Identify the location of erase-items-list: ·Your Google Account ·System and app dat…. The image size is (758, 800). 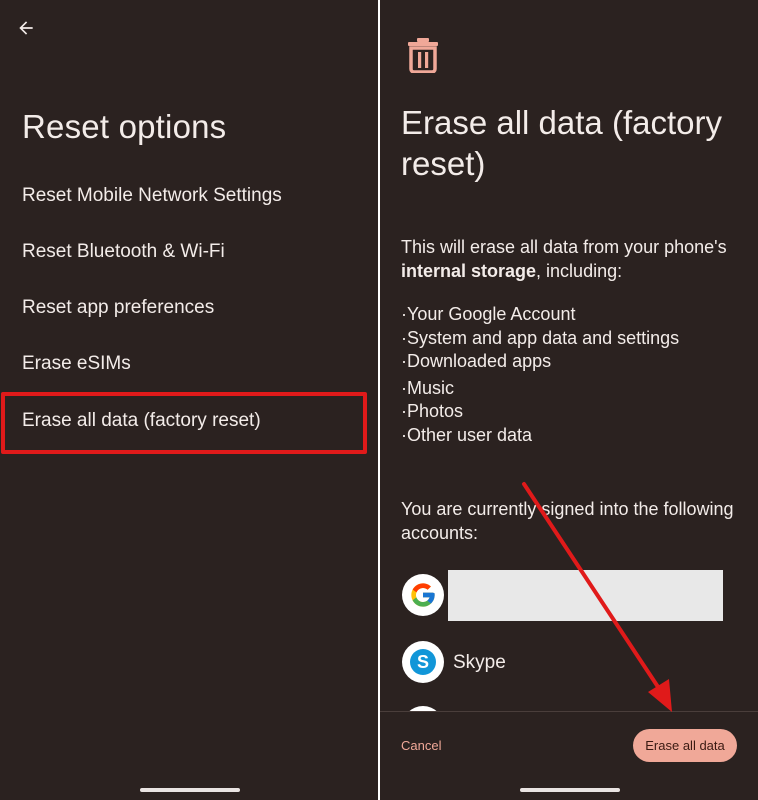
(540, 375).